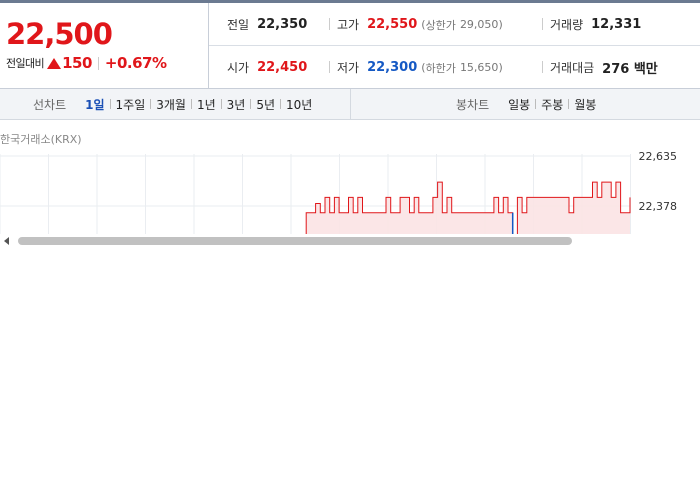 This screenshot has width=700, height=490. Describe the element at coordinates (135, 63) in the screenshot. I see `change-rate: +0.67%` at that location.